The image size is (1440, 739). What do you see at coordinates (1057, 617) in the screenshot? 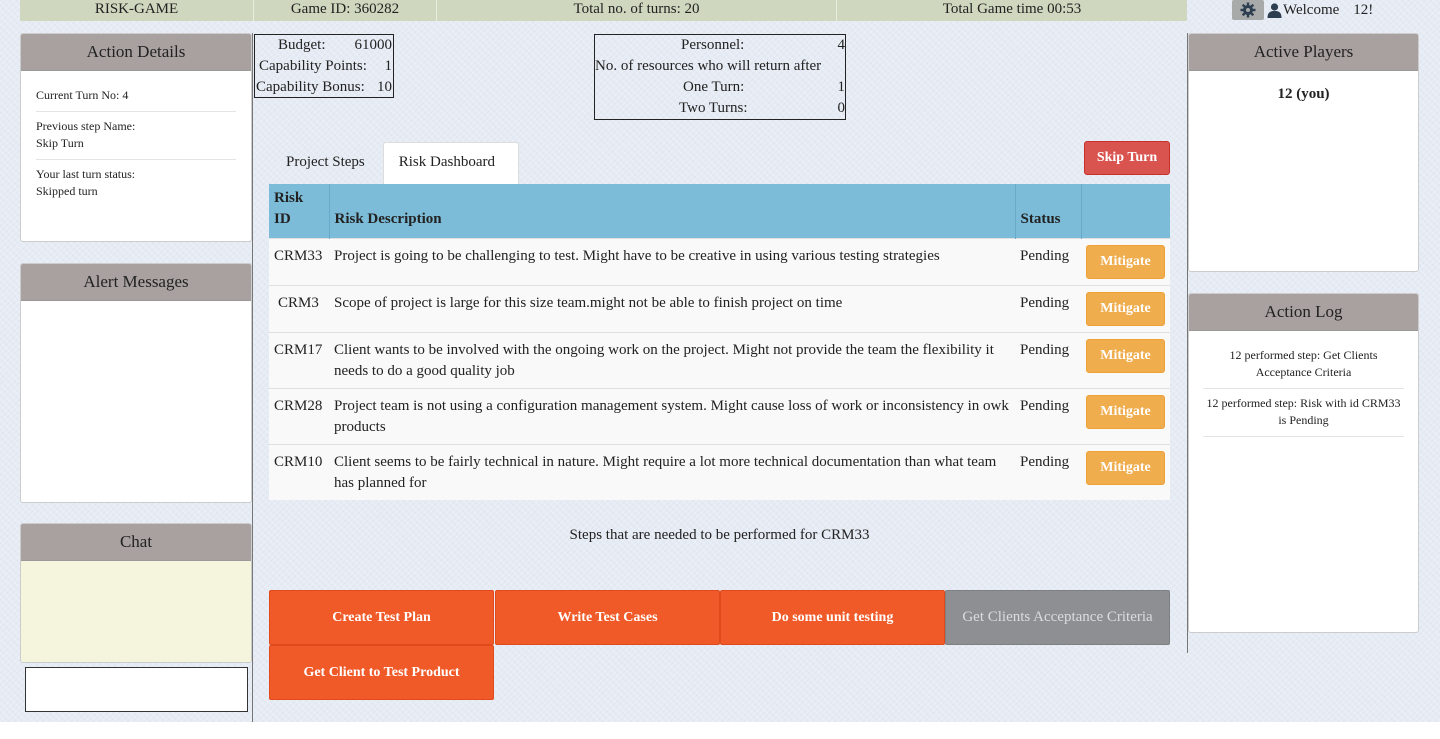
I see `step-acceptance-criteria-button: Get Clients Acceptance Criteria` at bounding box center [1057, 617].